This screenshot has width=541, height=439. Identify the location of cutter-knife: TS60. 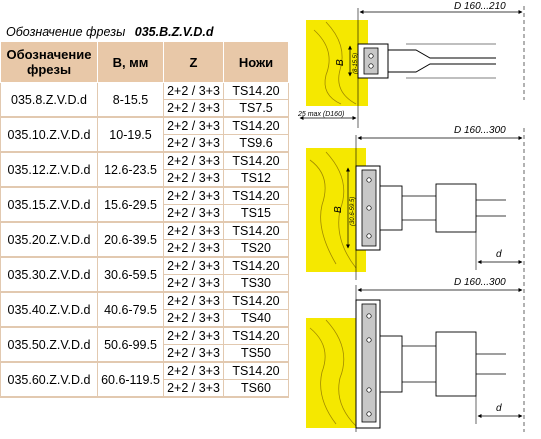
(256, 388).